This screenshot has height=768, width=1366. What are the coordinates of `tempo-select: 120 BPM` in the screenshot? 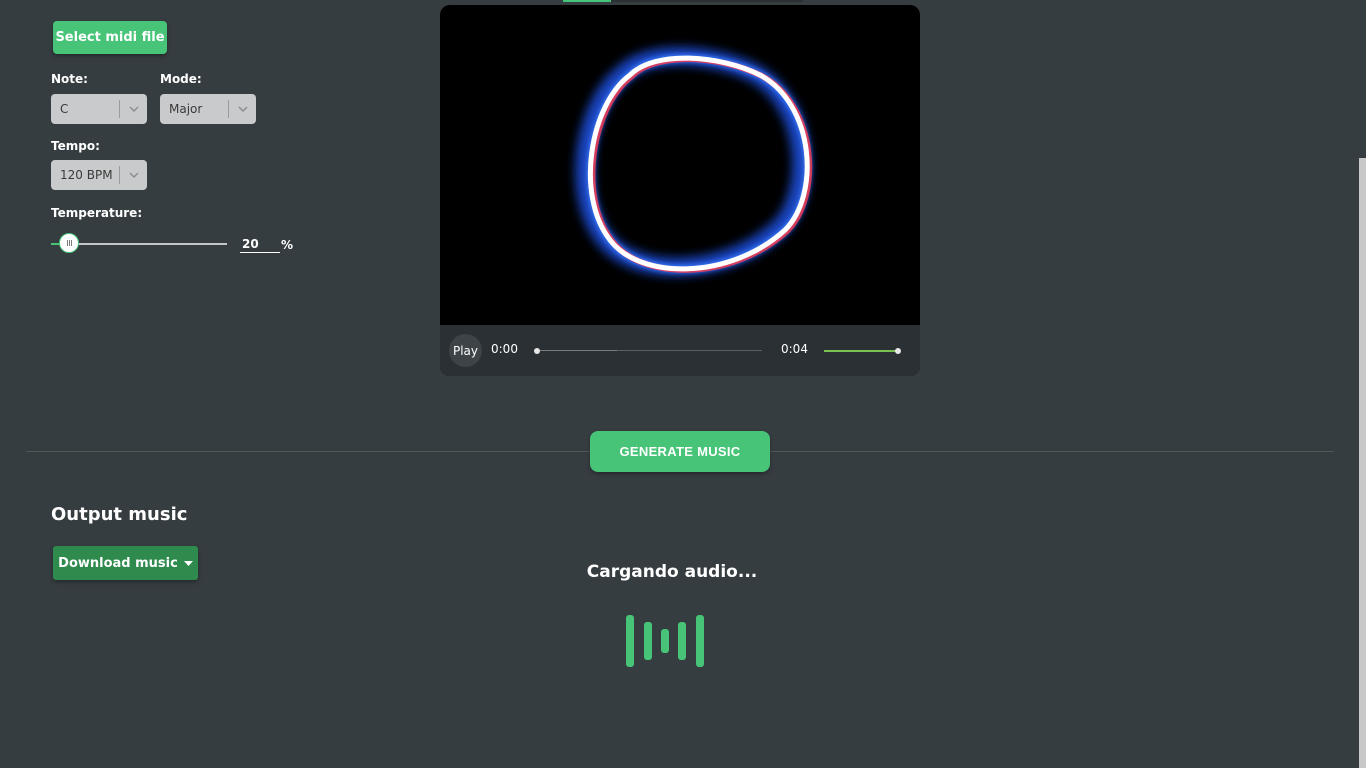 It's located at (99, 175).